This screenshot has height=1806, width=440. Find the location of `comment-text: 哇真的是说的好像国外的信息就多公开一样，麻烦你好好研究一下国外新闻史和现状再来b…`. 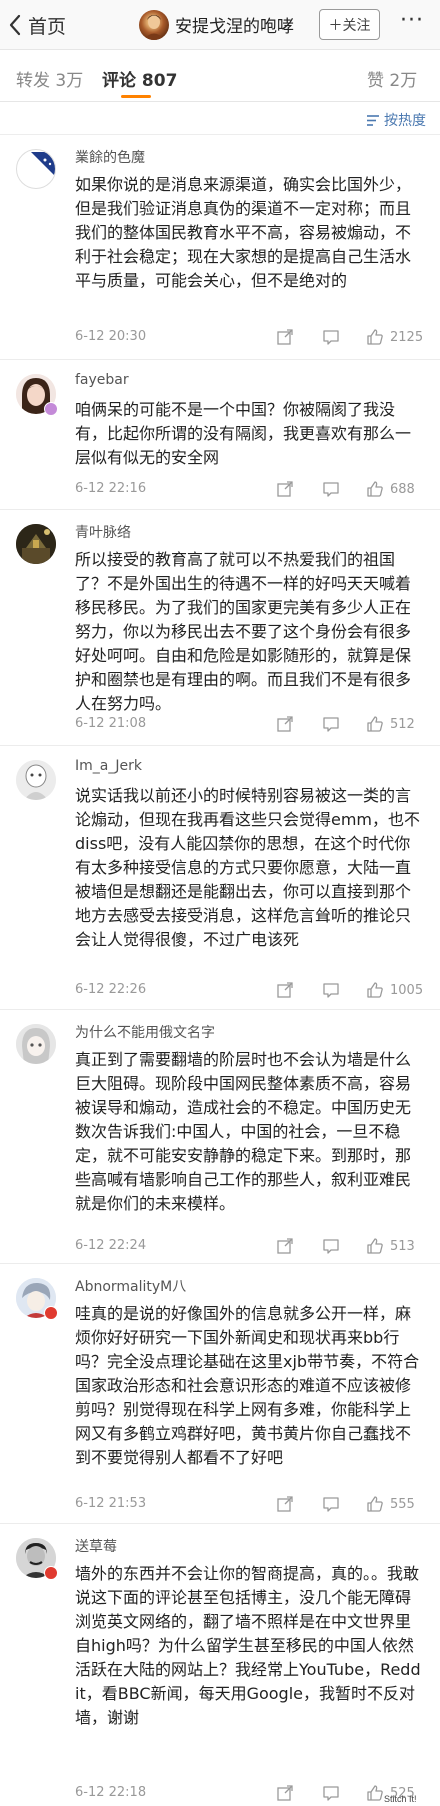

comment-text: 哇真的是说的好像国外的信息就多公开一样，麻烦你好好研究一下国外新闻史和现状再来b… is located at coordinates (247, 1385).